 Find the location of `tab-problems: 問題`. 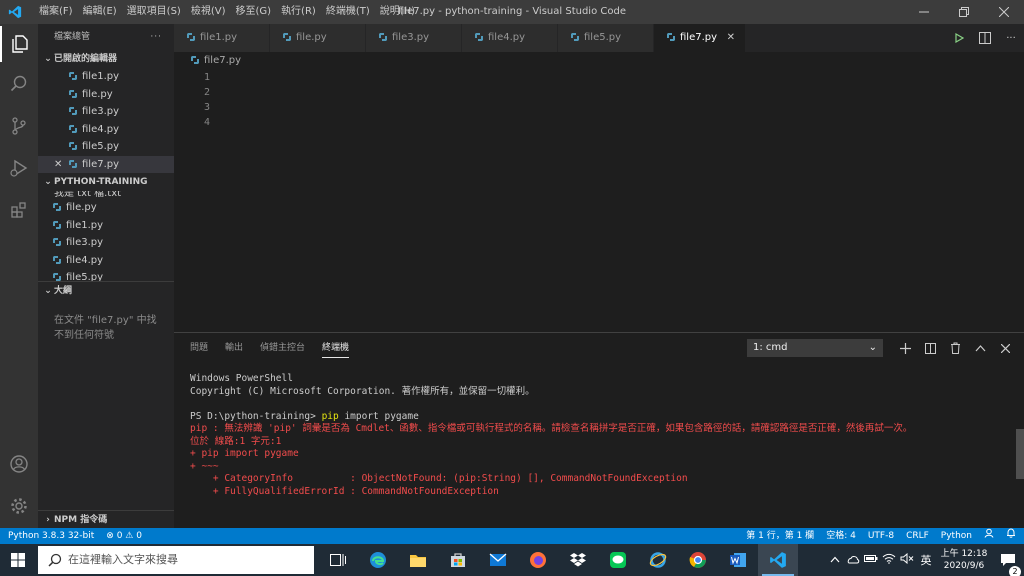

tab-problems: 問題 is located at coordinates (199, 348).